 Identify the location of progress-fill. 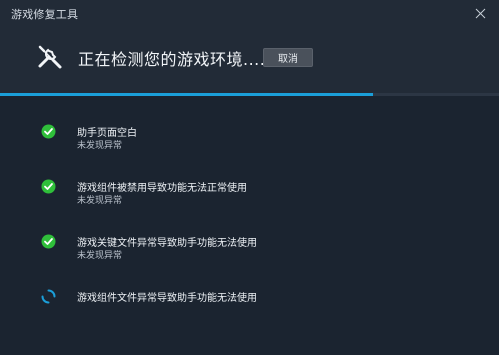
(186, 94).